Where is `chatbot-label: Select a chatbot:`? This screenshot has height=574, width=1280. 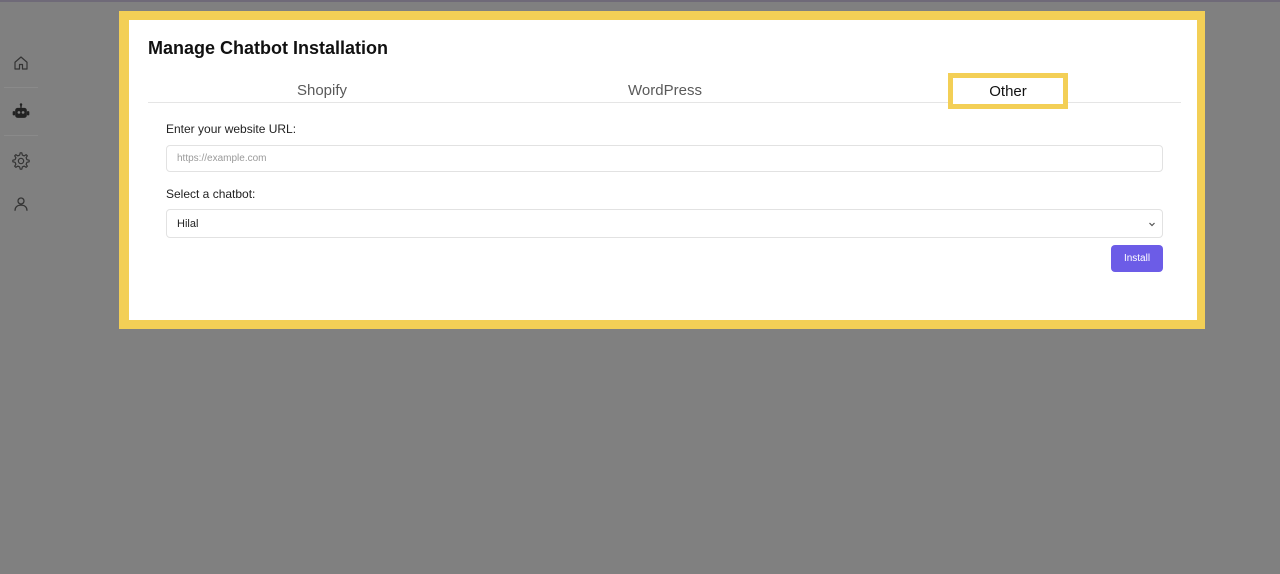 chatbot-label: Select a chatbot: is located at coordinates (211, 194).